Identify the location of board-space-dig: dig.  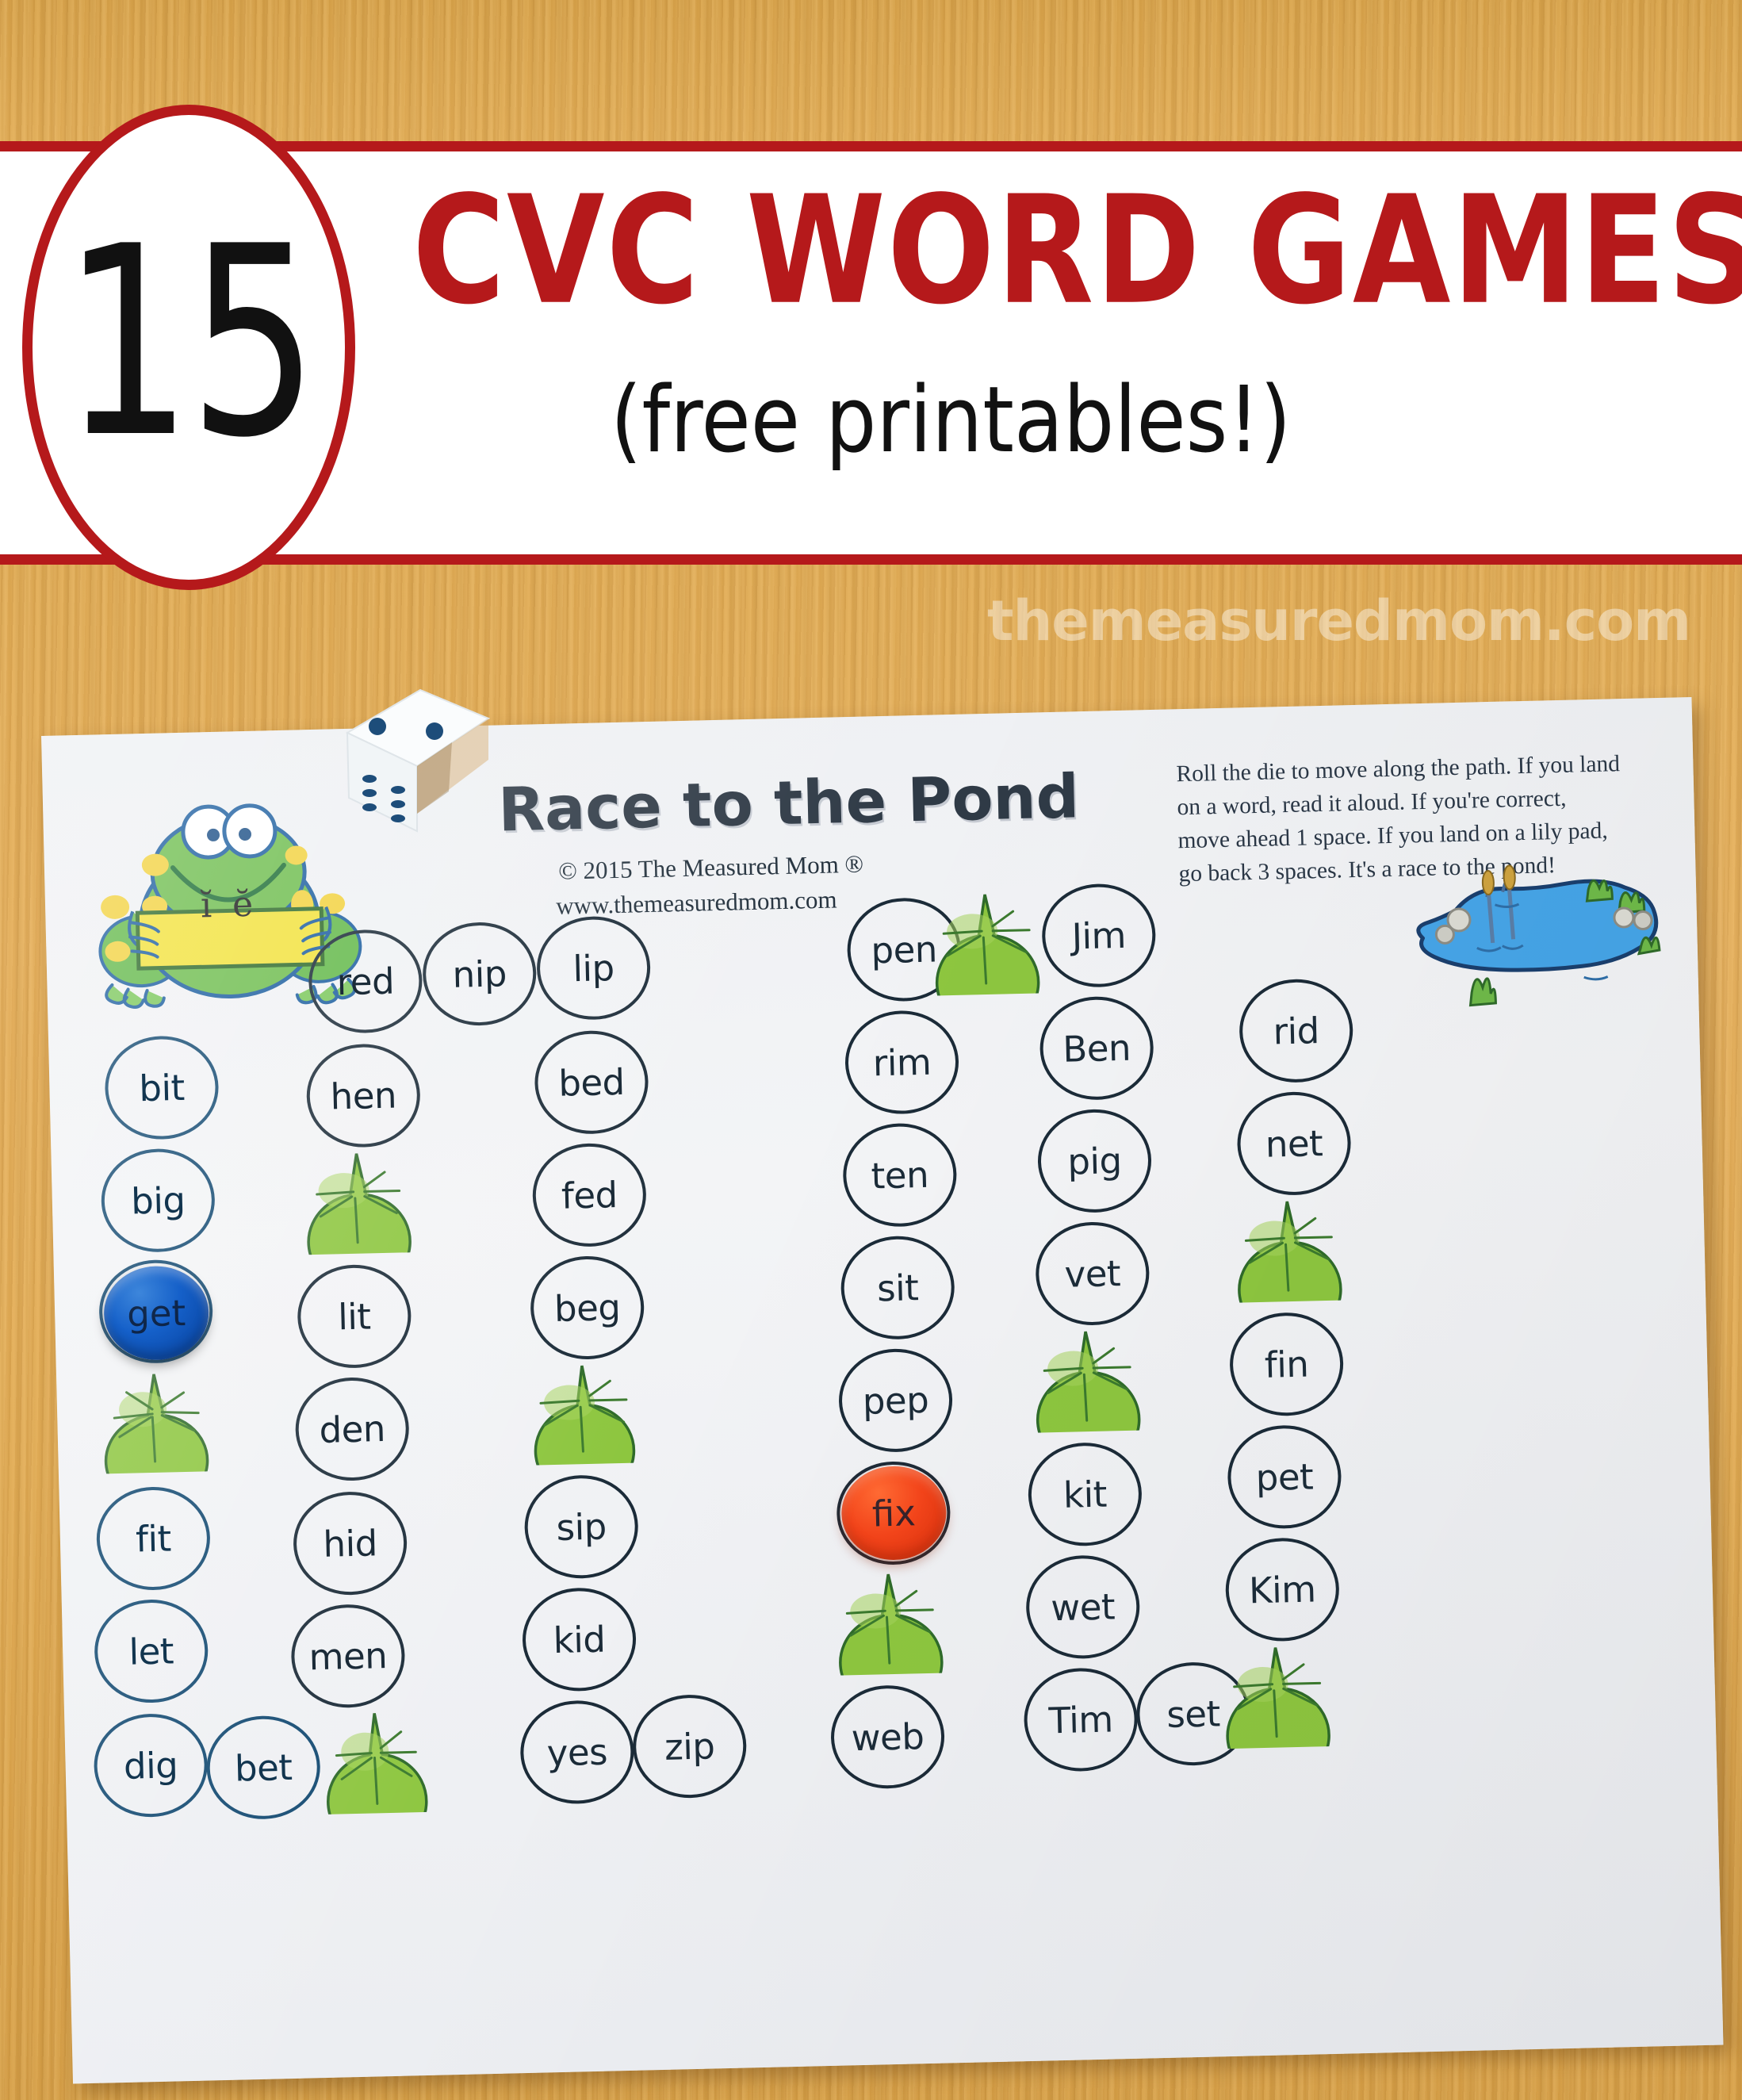
(151, 1765).